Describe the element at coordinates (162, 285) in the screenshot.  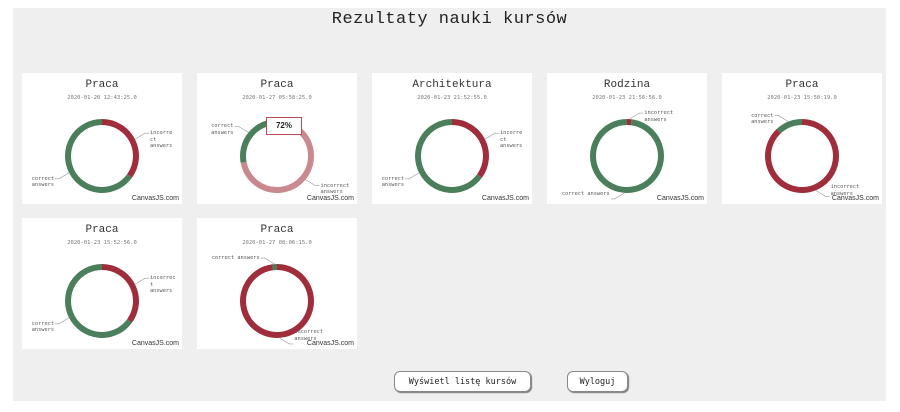
I see `incorrect-answers-label: incorrec t answers` at that location.